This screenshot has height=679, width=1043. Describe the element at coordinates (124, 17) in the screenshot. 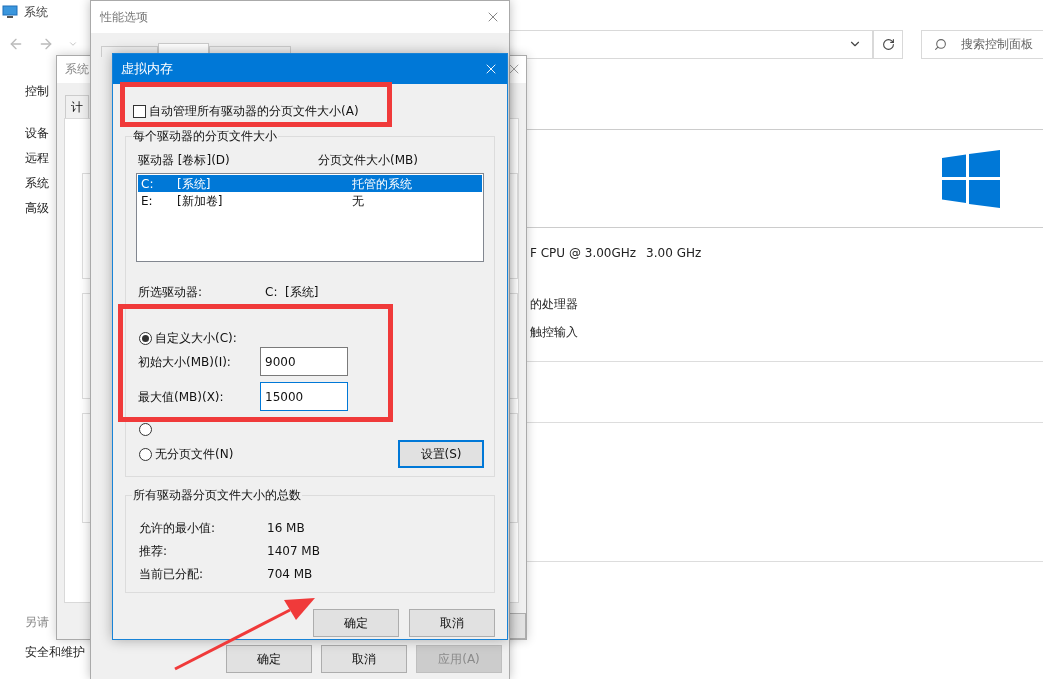

I see `window-title: 性能选项` at that location.